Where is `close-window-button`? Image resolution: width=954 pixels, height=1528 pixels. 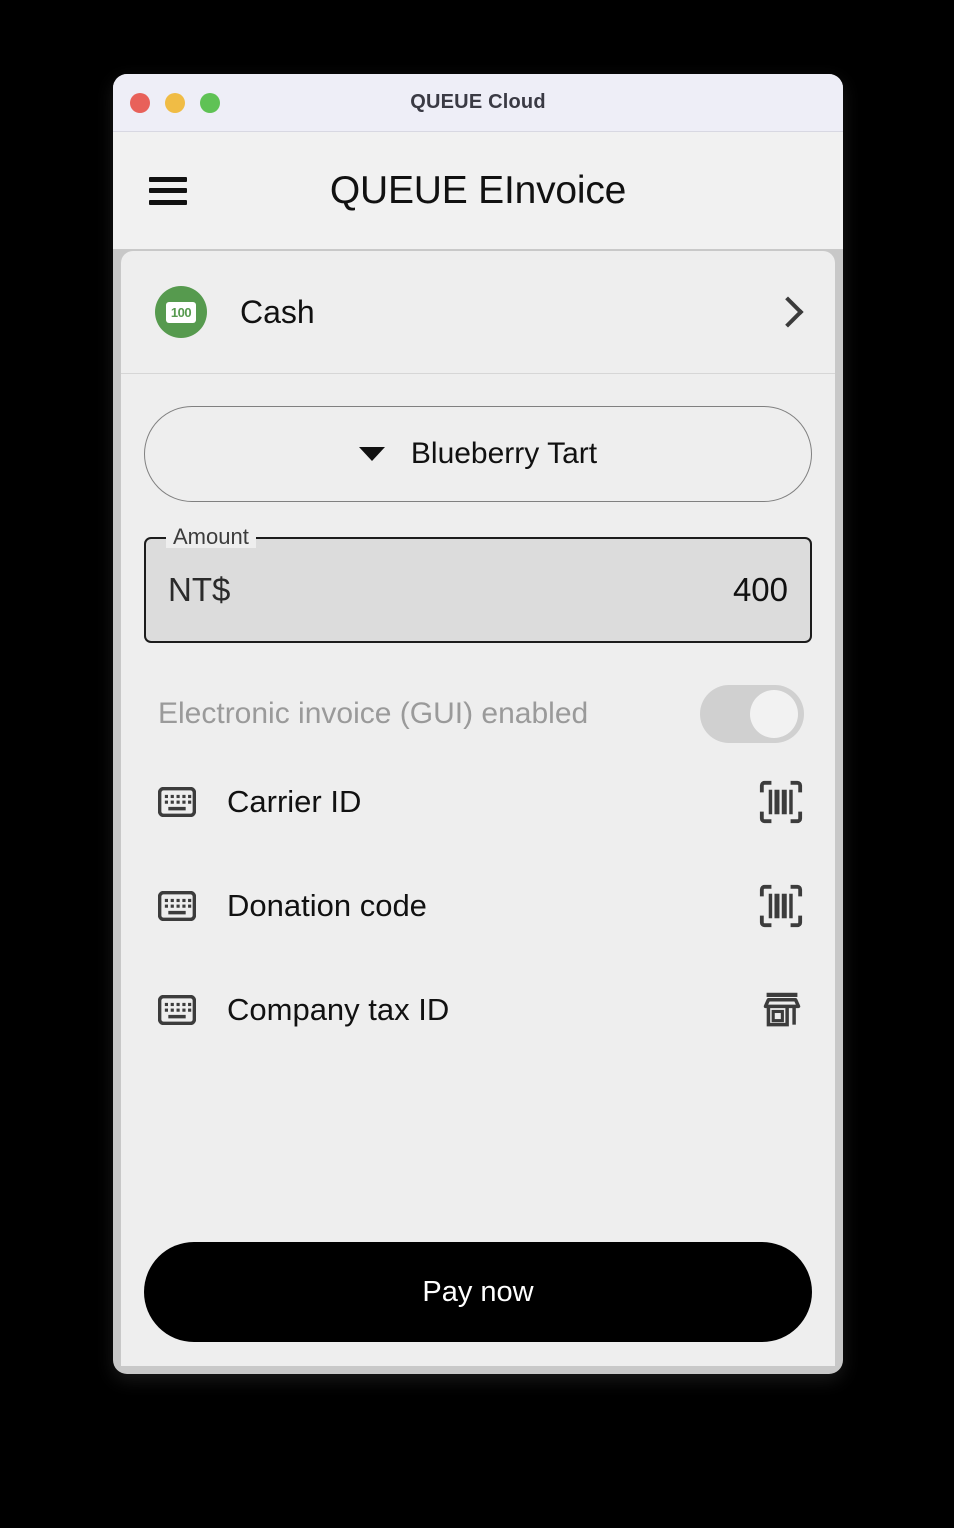 close-window-button is located at coordinates (140, 102).